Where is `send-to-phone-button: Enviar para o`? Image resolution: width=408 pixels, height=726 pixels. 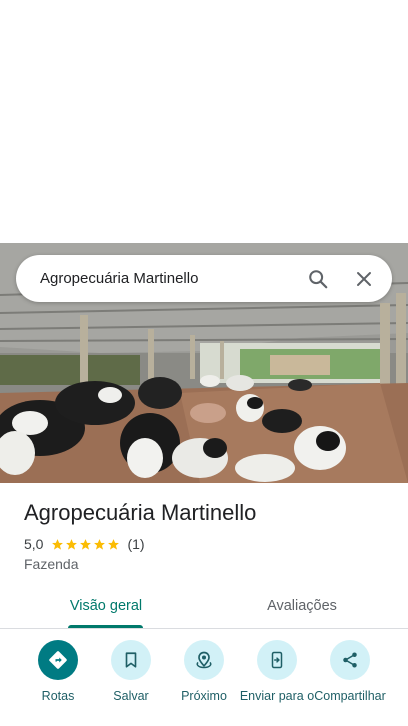 send-to-phone-button: Enviar para o is located at coordinates (277, 671).